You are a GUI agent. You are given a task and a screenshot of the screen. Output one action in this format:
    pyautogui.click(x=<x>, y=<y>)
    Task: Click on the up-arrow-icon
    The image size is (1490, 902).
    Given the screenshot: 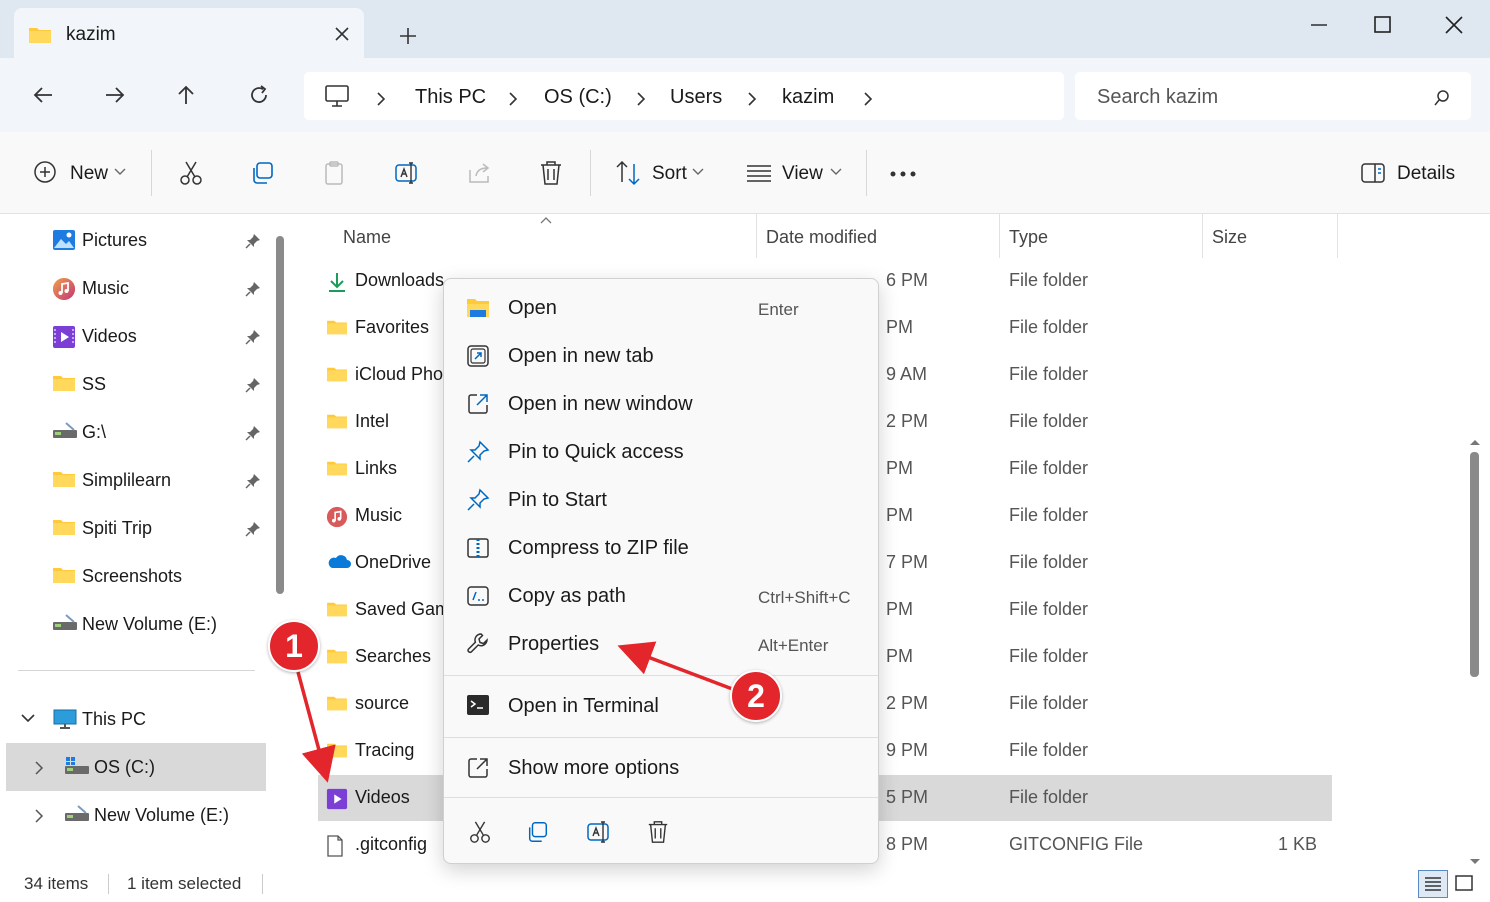 What is the action you would take?
    pyautogui.click(x=186, y=95)
    